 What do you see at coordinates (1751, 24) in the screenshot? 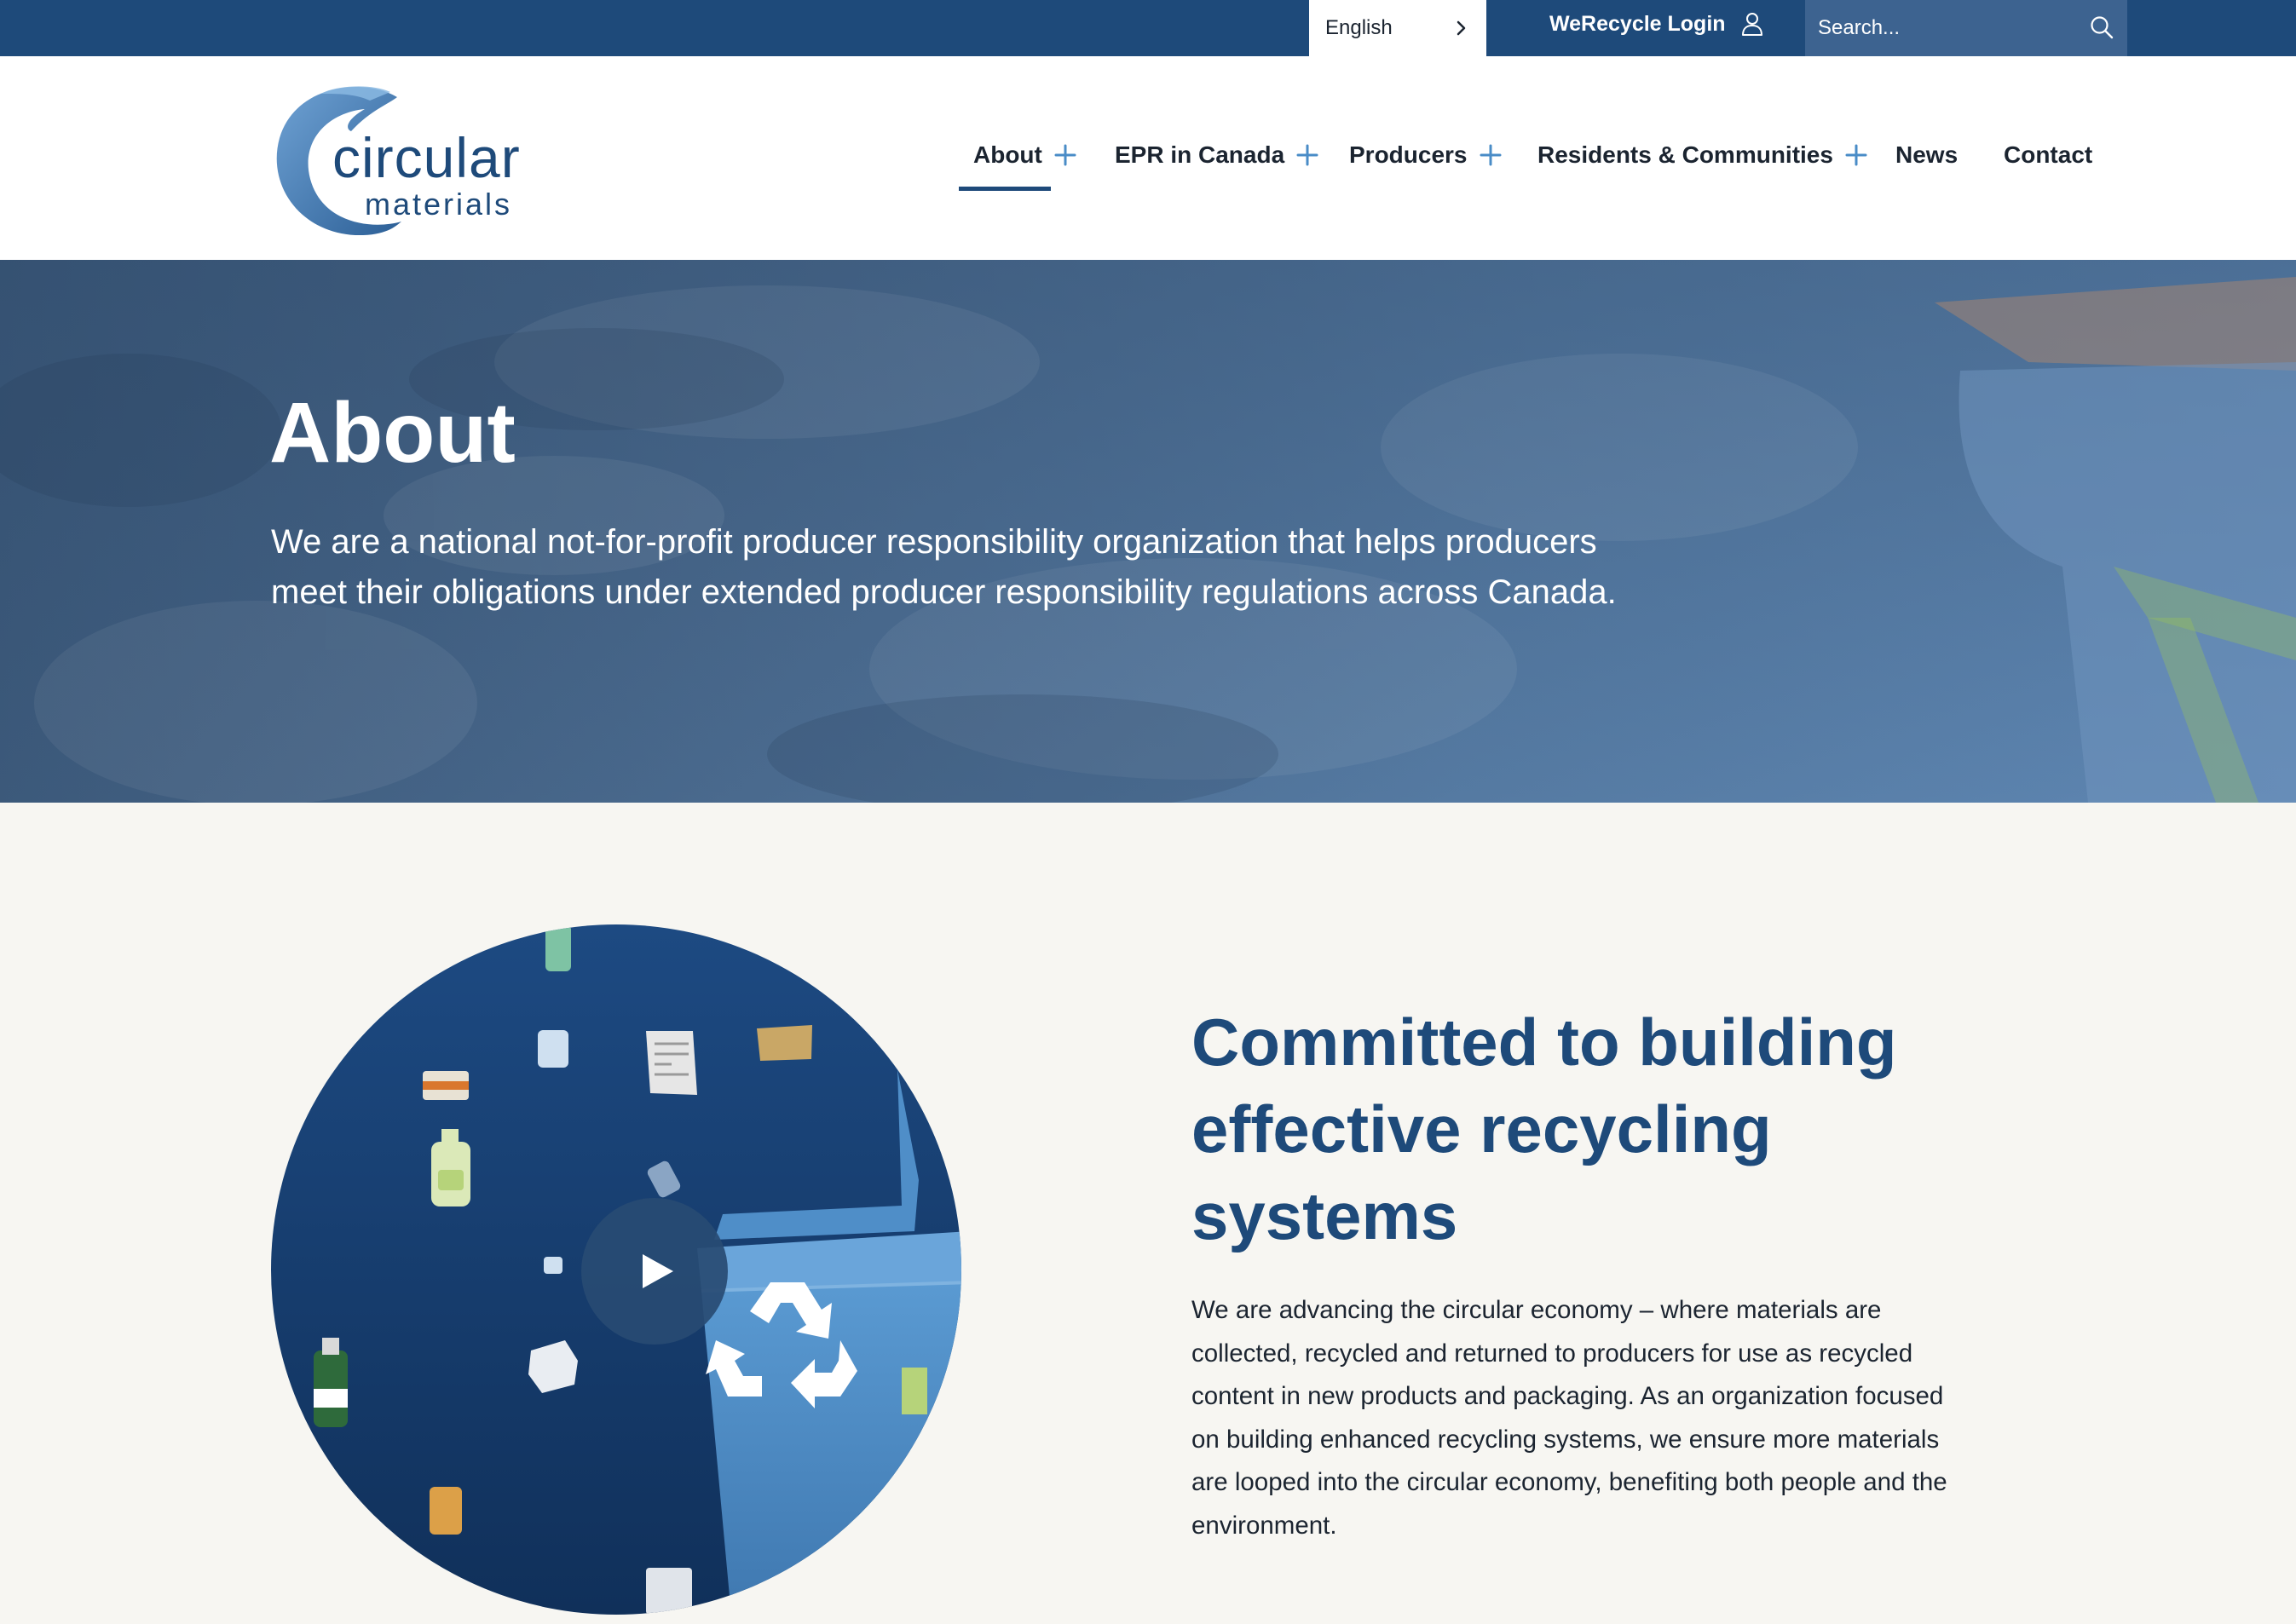
I see `user-icon` at bounding box center [1751, 24].